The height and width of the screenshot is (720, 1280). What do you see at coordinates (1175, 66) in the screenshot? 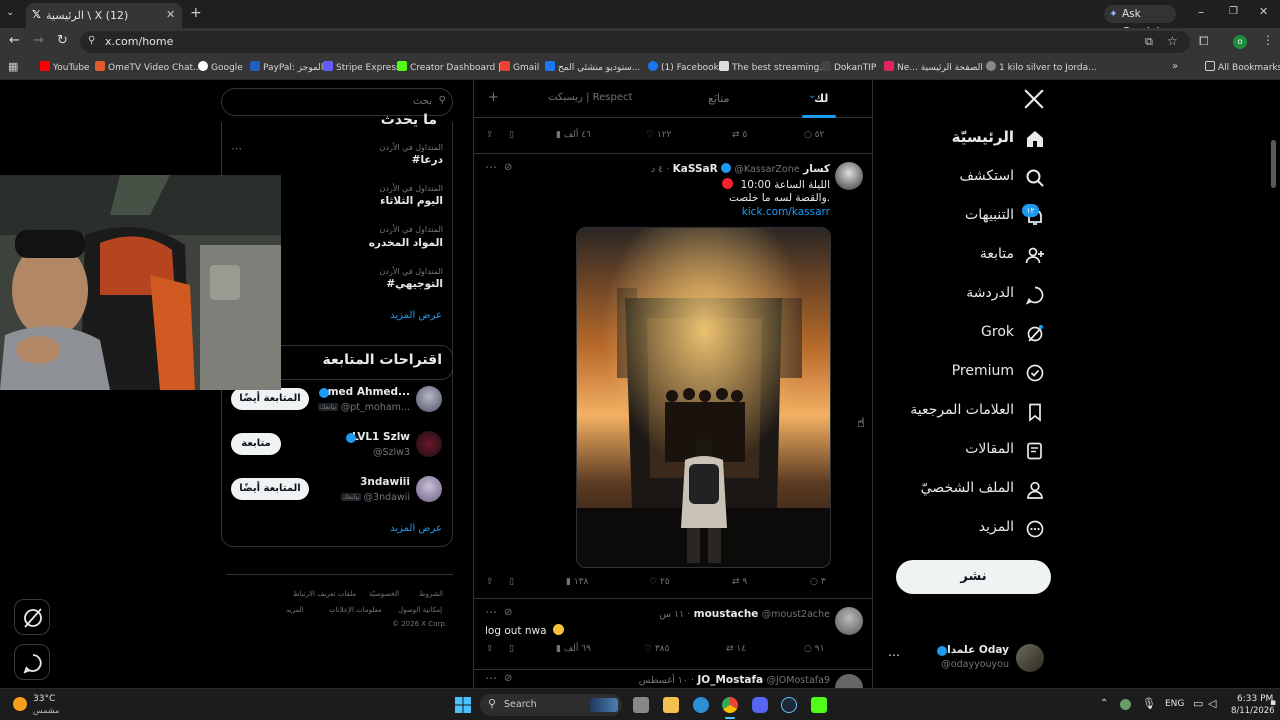
I see `more-bookmarks-icon: »` at bounding box center [1175, 66].